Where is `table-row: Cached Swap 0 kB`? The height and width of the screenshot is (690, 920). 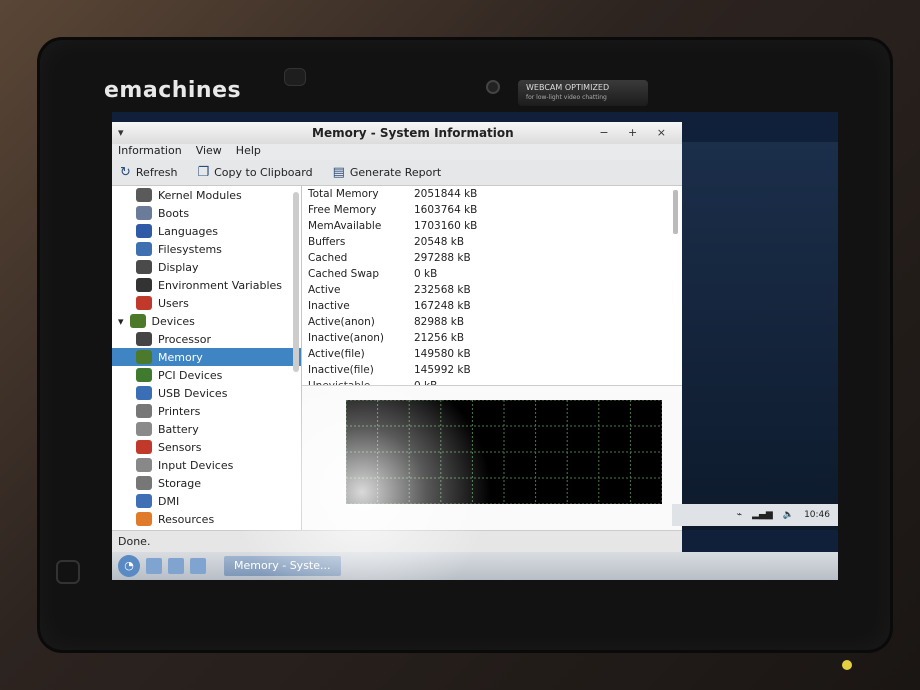 table-row: Cached Swap 0 kB is located at coordinates (492, 274).